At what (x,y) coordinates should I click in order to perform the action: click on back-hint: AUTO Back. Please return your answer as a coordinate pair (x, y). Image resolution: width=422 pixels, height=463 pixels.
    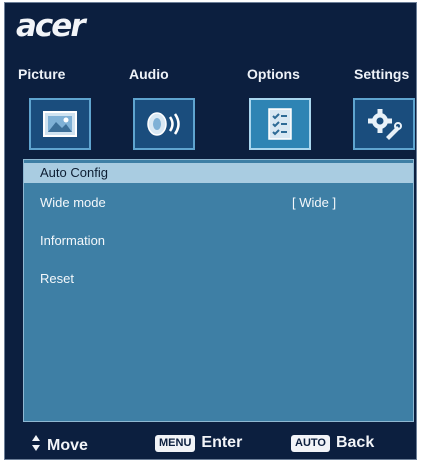
    Looking at the image, I should click on (332, 443).